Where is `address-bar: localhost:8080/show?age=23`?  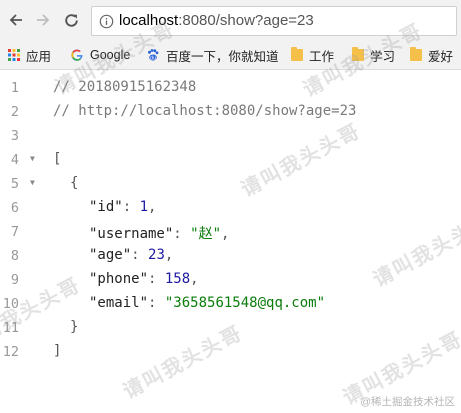 address-bar: localhost:8080/show?age=23 is located at coordinates (274, 21).